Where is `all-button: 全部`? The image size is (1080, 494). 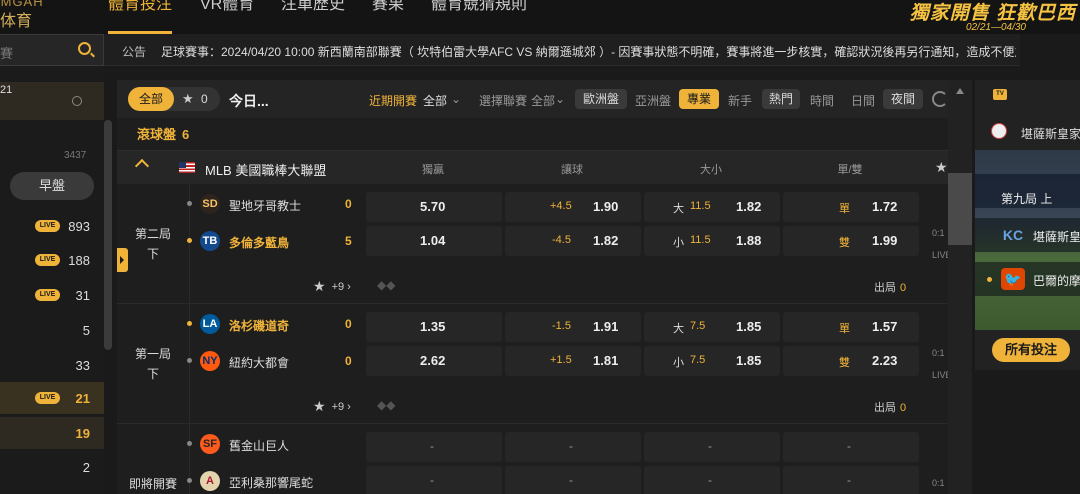 all-button: 全部 is located at coordinates (151, 99).